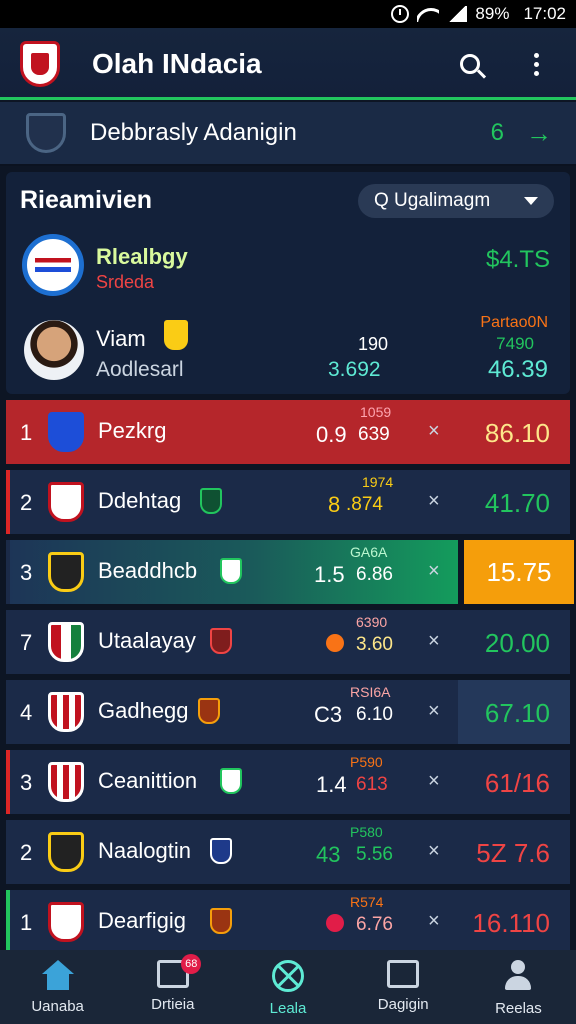 Image resolution: width=576 pixels, height=1024 pixels. I want to click on rank: 7, so click(26, 642).